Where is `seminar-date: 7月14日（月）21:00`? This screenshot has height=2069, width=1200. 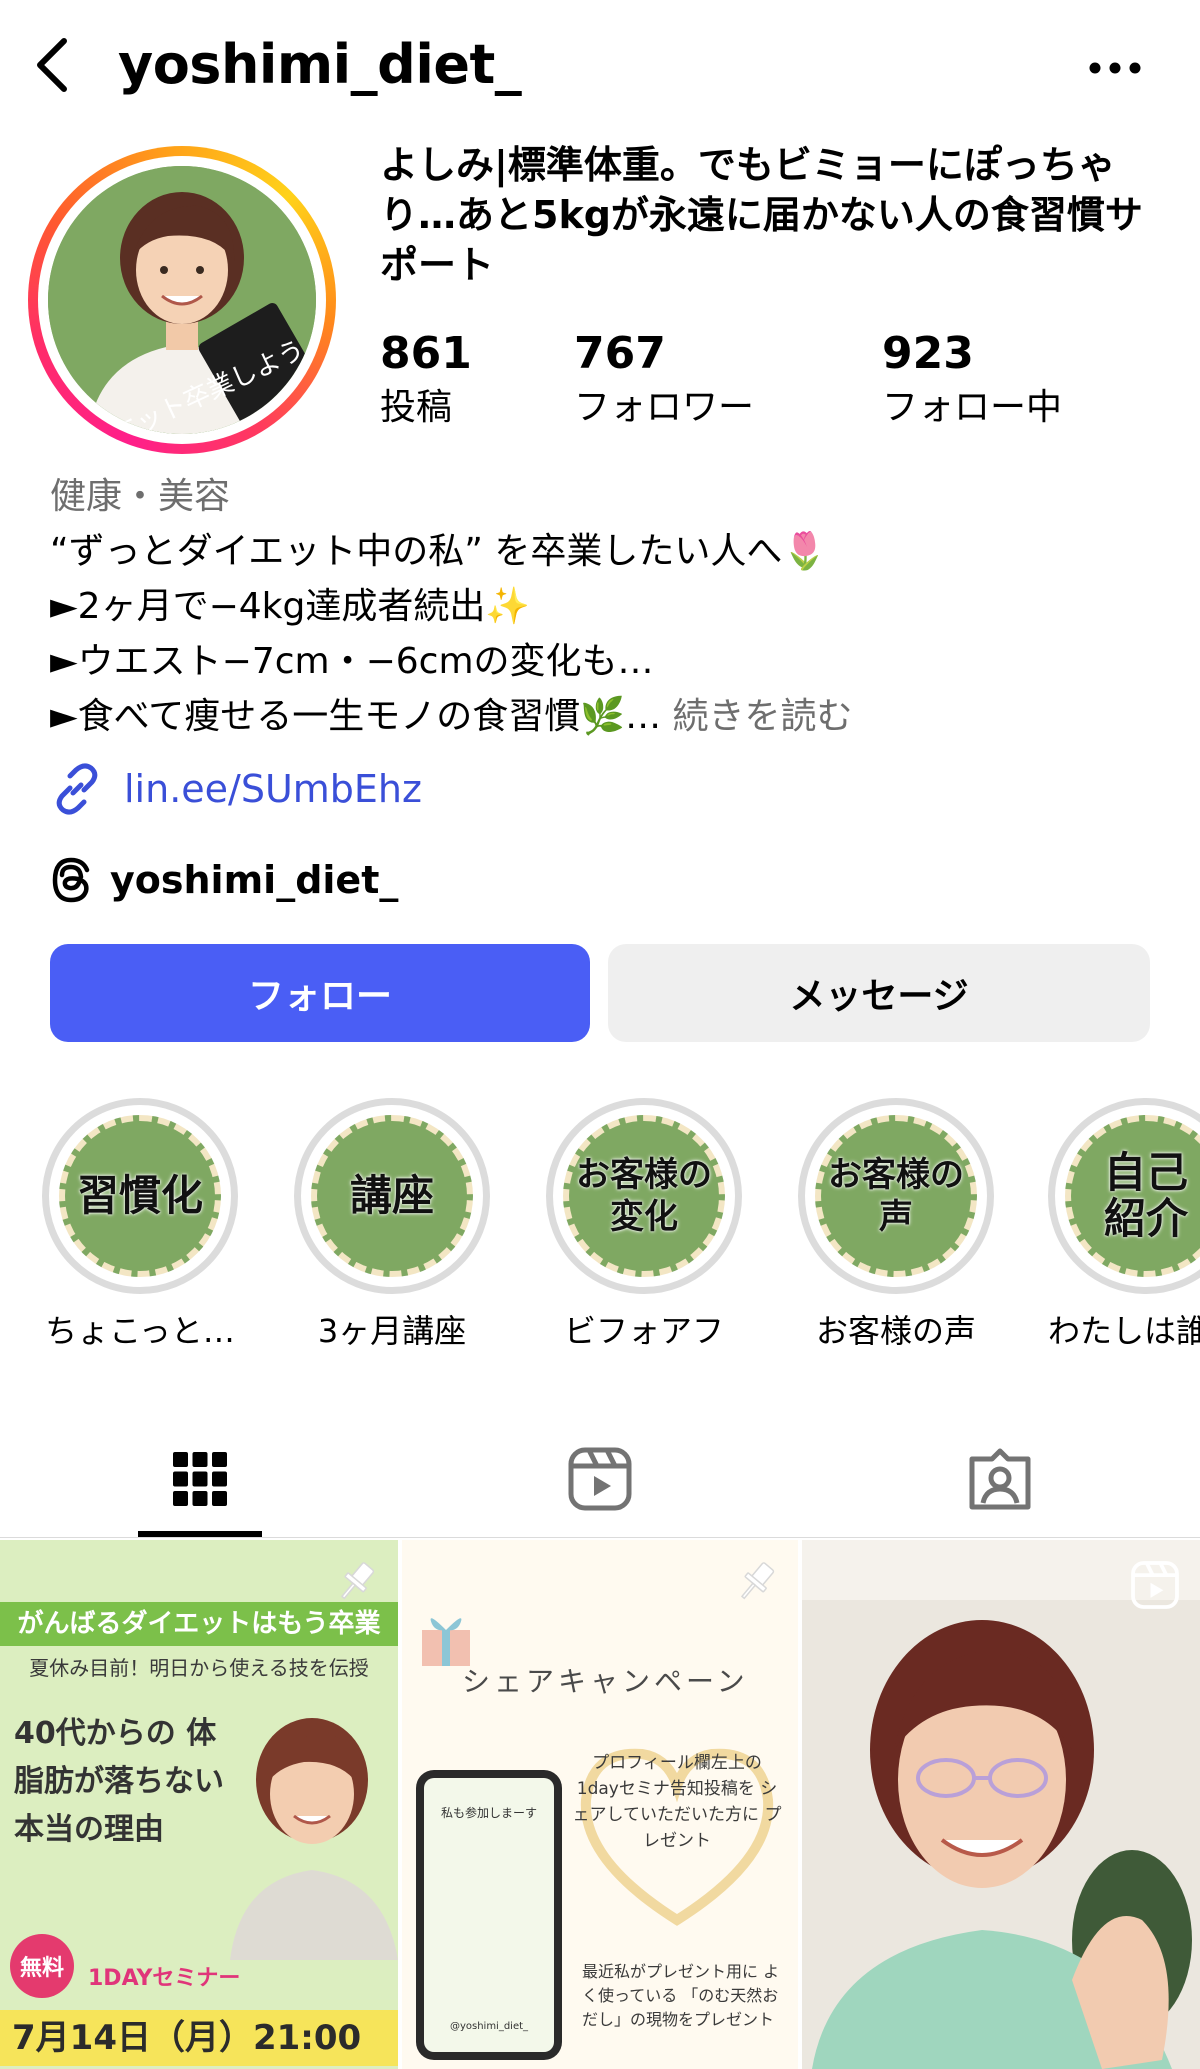
seminar-date: 7月14日（月）21:00 is located at coordinates (199, 2038).